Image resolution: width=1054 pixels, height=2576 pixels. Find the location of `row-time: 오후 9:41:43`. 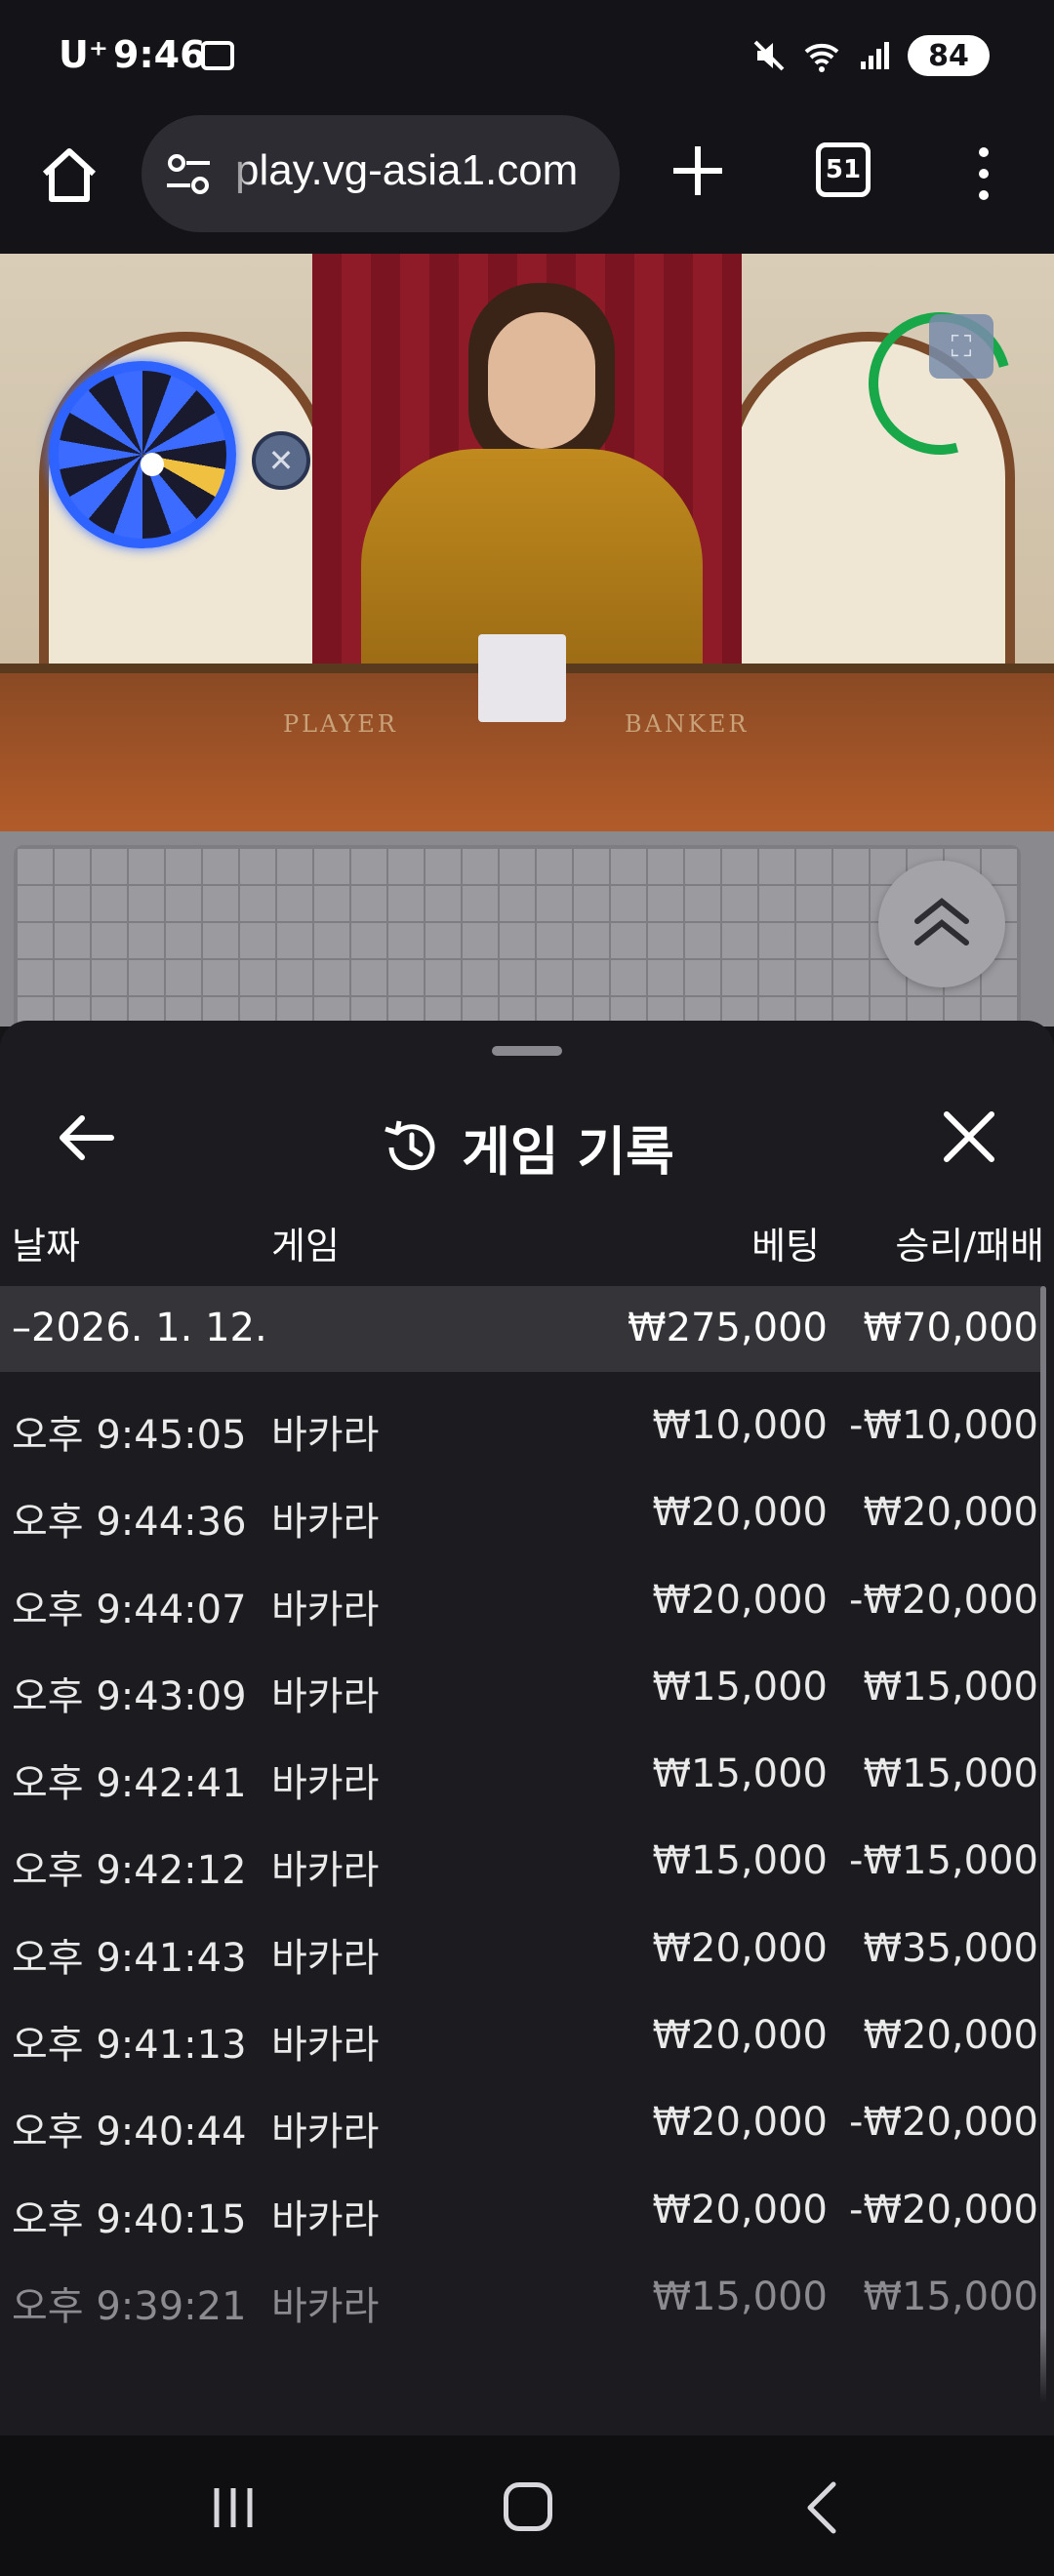

row-time: 오후 9:41:43 is located at coordinates (129, 1958).